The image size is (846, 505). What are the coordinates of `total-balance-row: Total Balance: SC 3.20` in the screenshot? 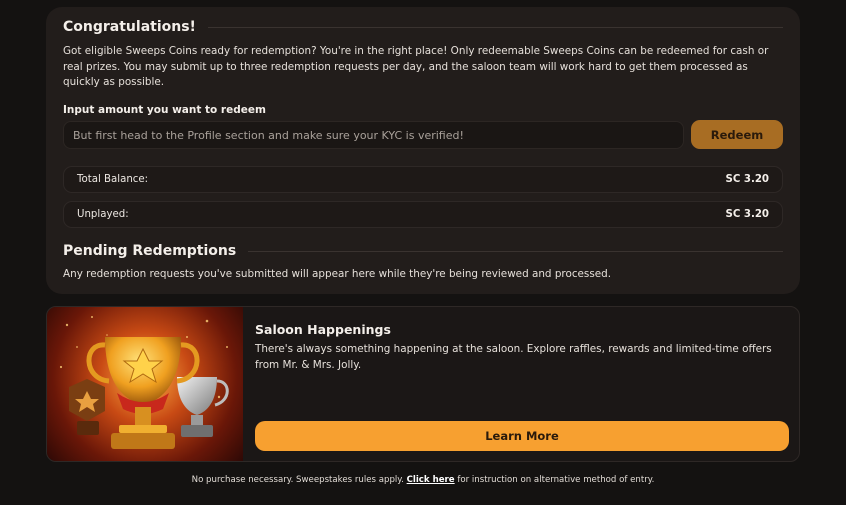 It's located at (423, 179).